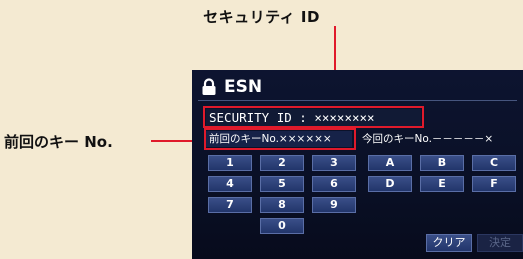  I want to click on key-f: F, so click(494, 184).